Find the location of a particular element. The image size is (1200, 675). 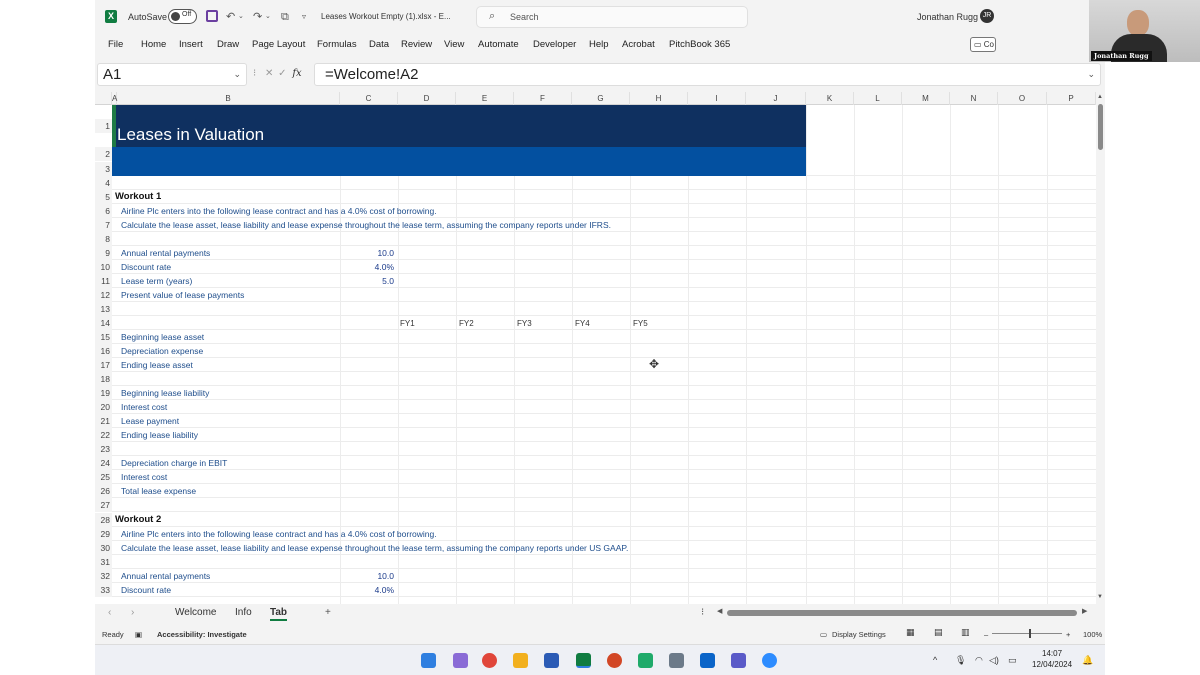

row-header: 2 is located at coordinates (103, 154).